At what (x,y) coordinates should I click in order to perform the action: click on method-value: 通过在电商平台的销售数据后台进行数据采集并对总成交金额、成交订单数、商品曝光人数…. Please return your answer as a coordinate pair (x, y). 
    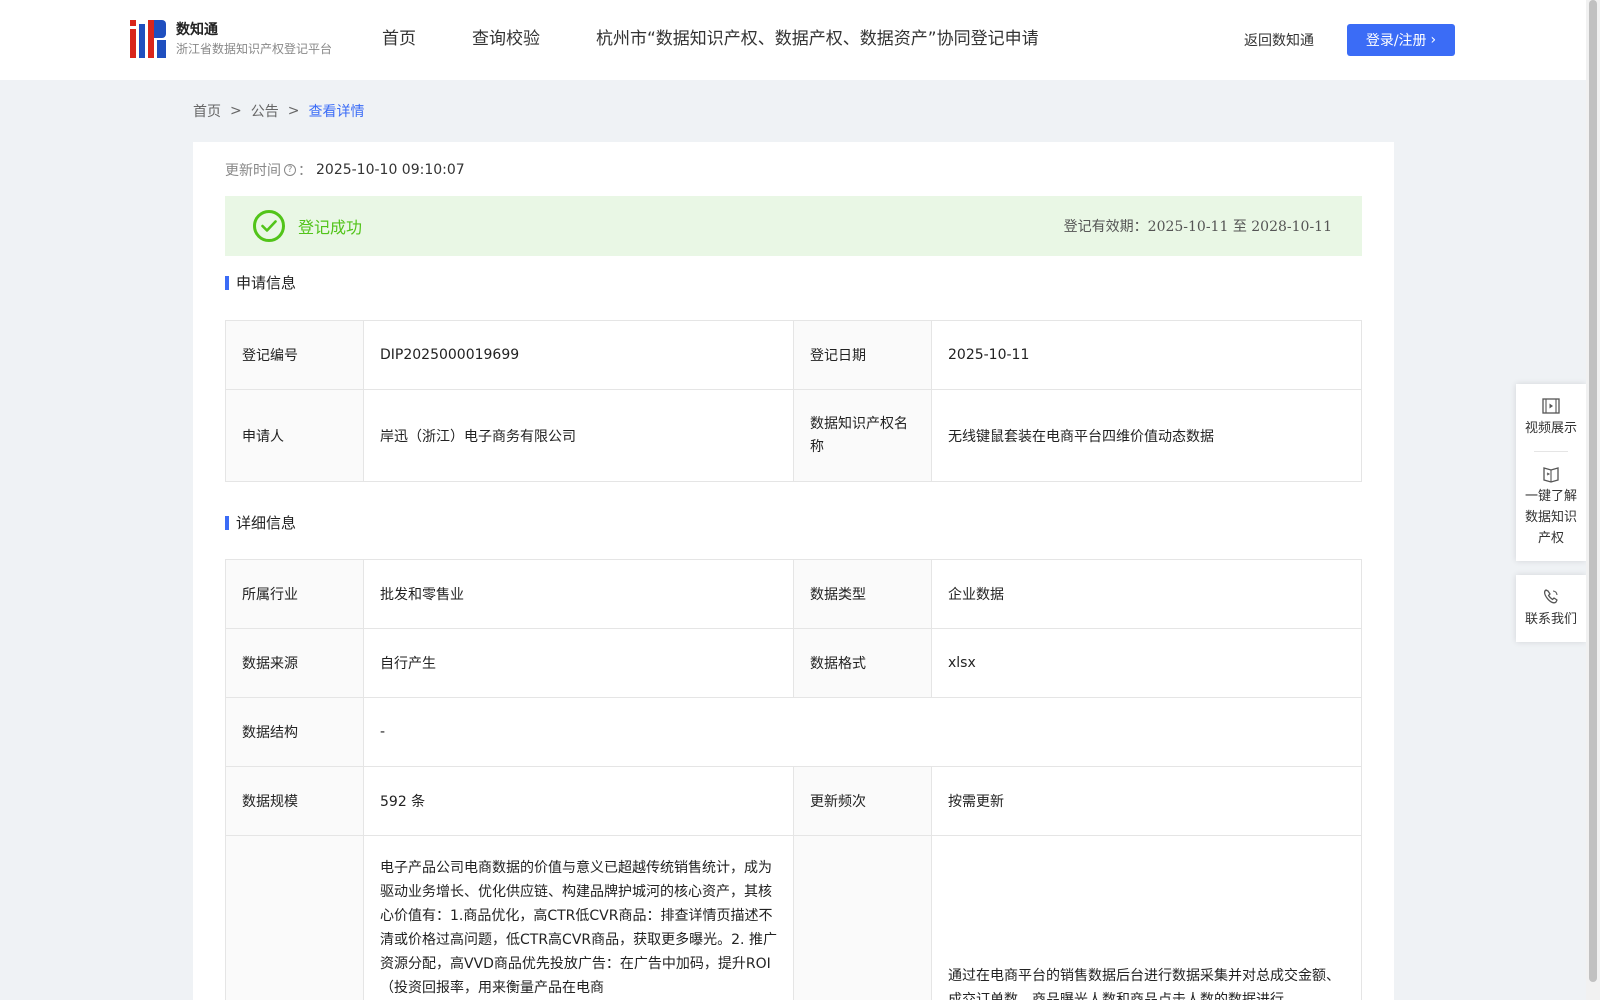
    Looking at the image, I should click on (1144, 984).